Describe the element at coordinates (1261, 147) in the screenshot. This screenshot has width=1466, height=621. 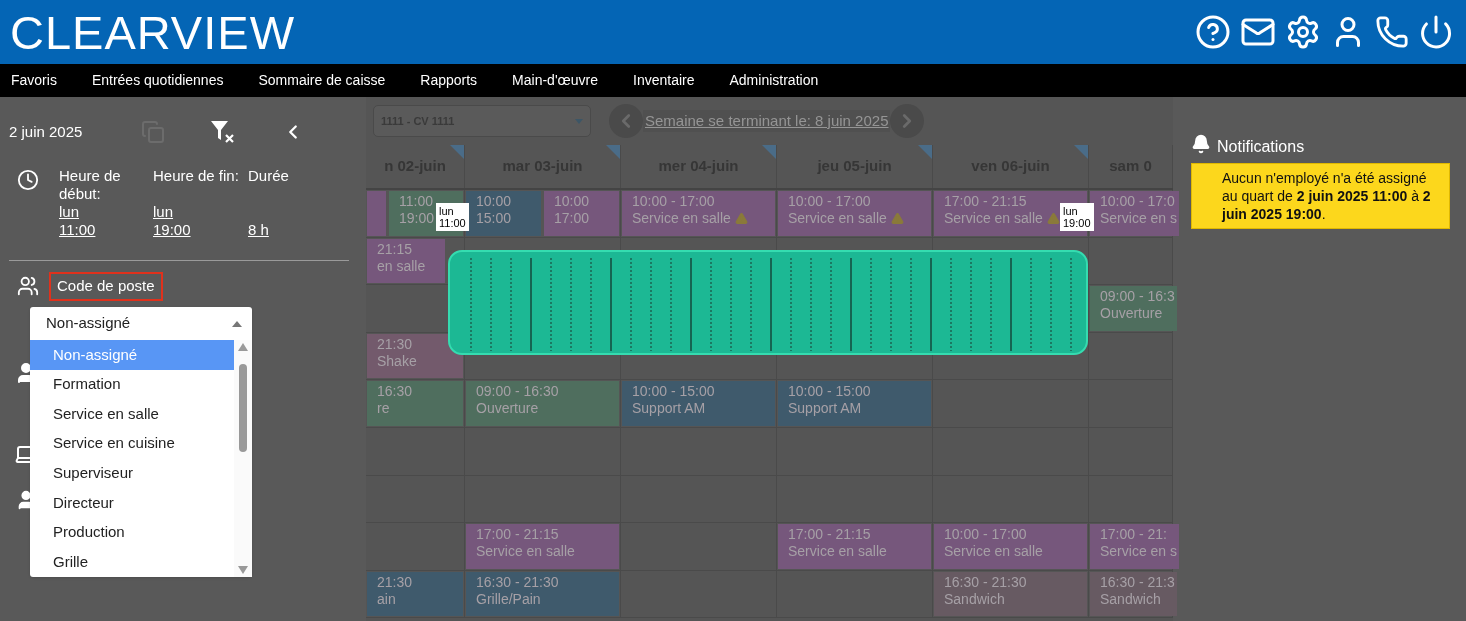
I see `notifications-title: Notifications` at that location.